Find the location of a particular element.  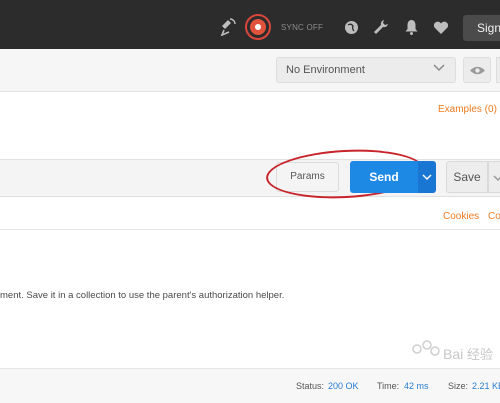

globe-icon is located at coordinates (351, 27).